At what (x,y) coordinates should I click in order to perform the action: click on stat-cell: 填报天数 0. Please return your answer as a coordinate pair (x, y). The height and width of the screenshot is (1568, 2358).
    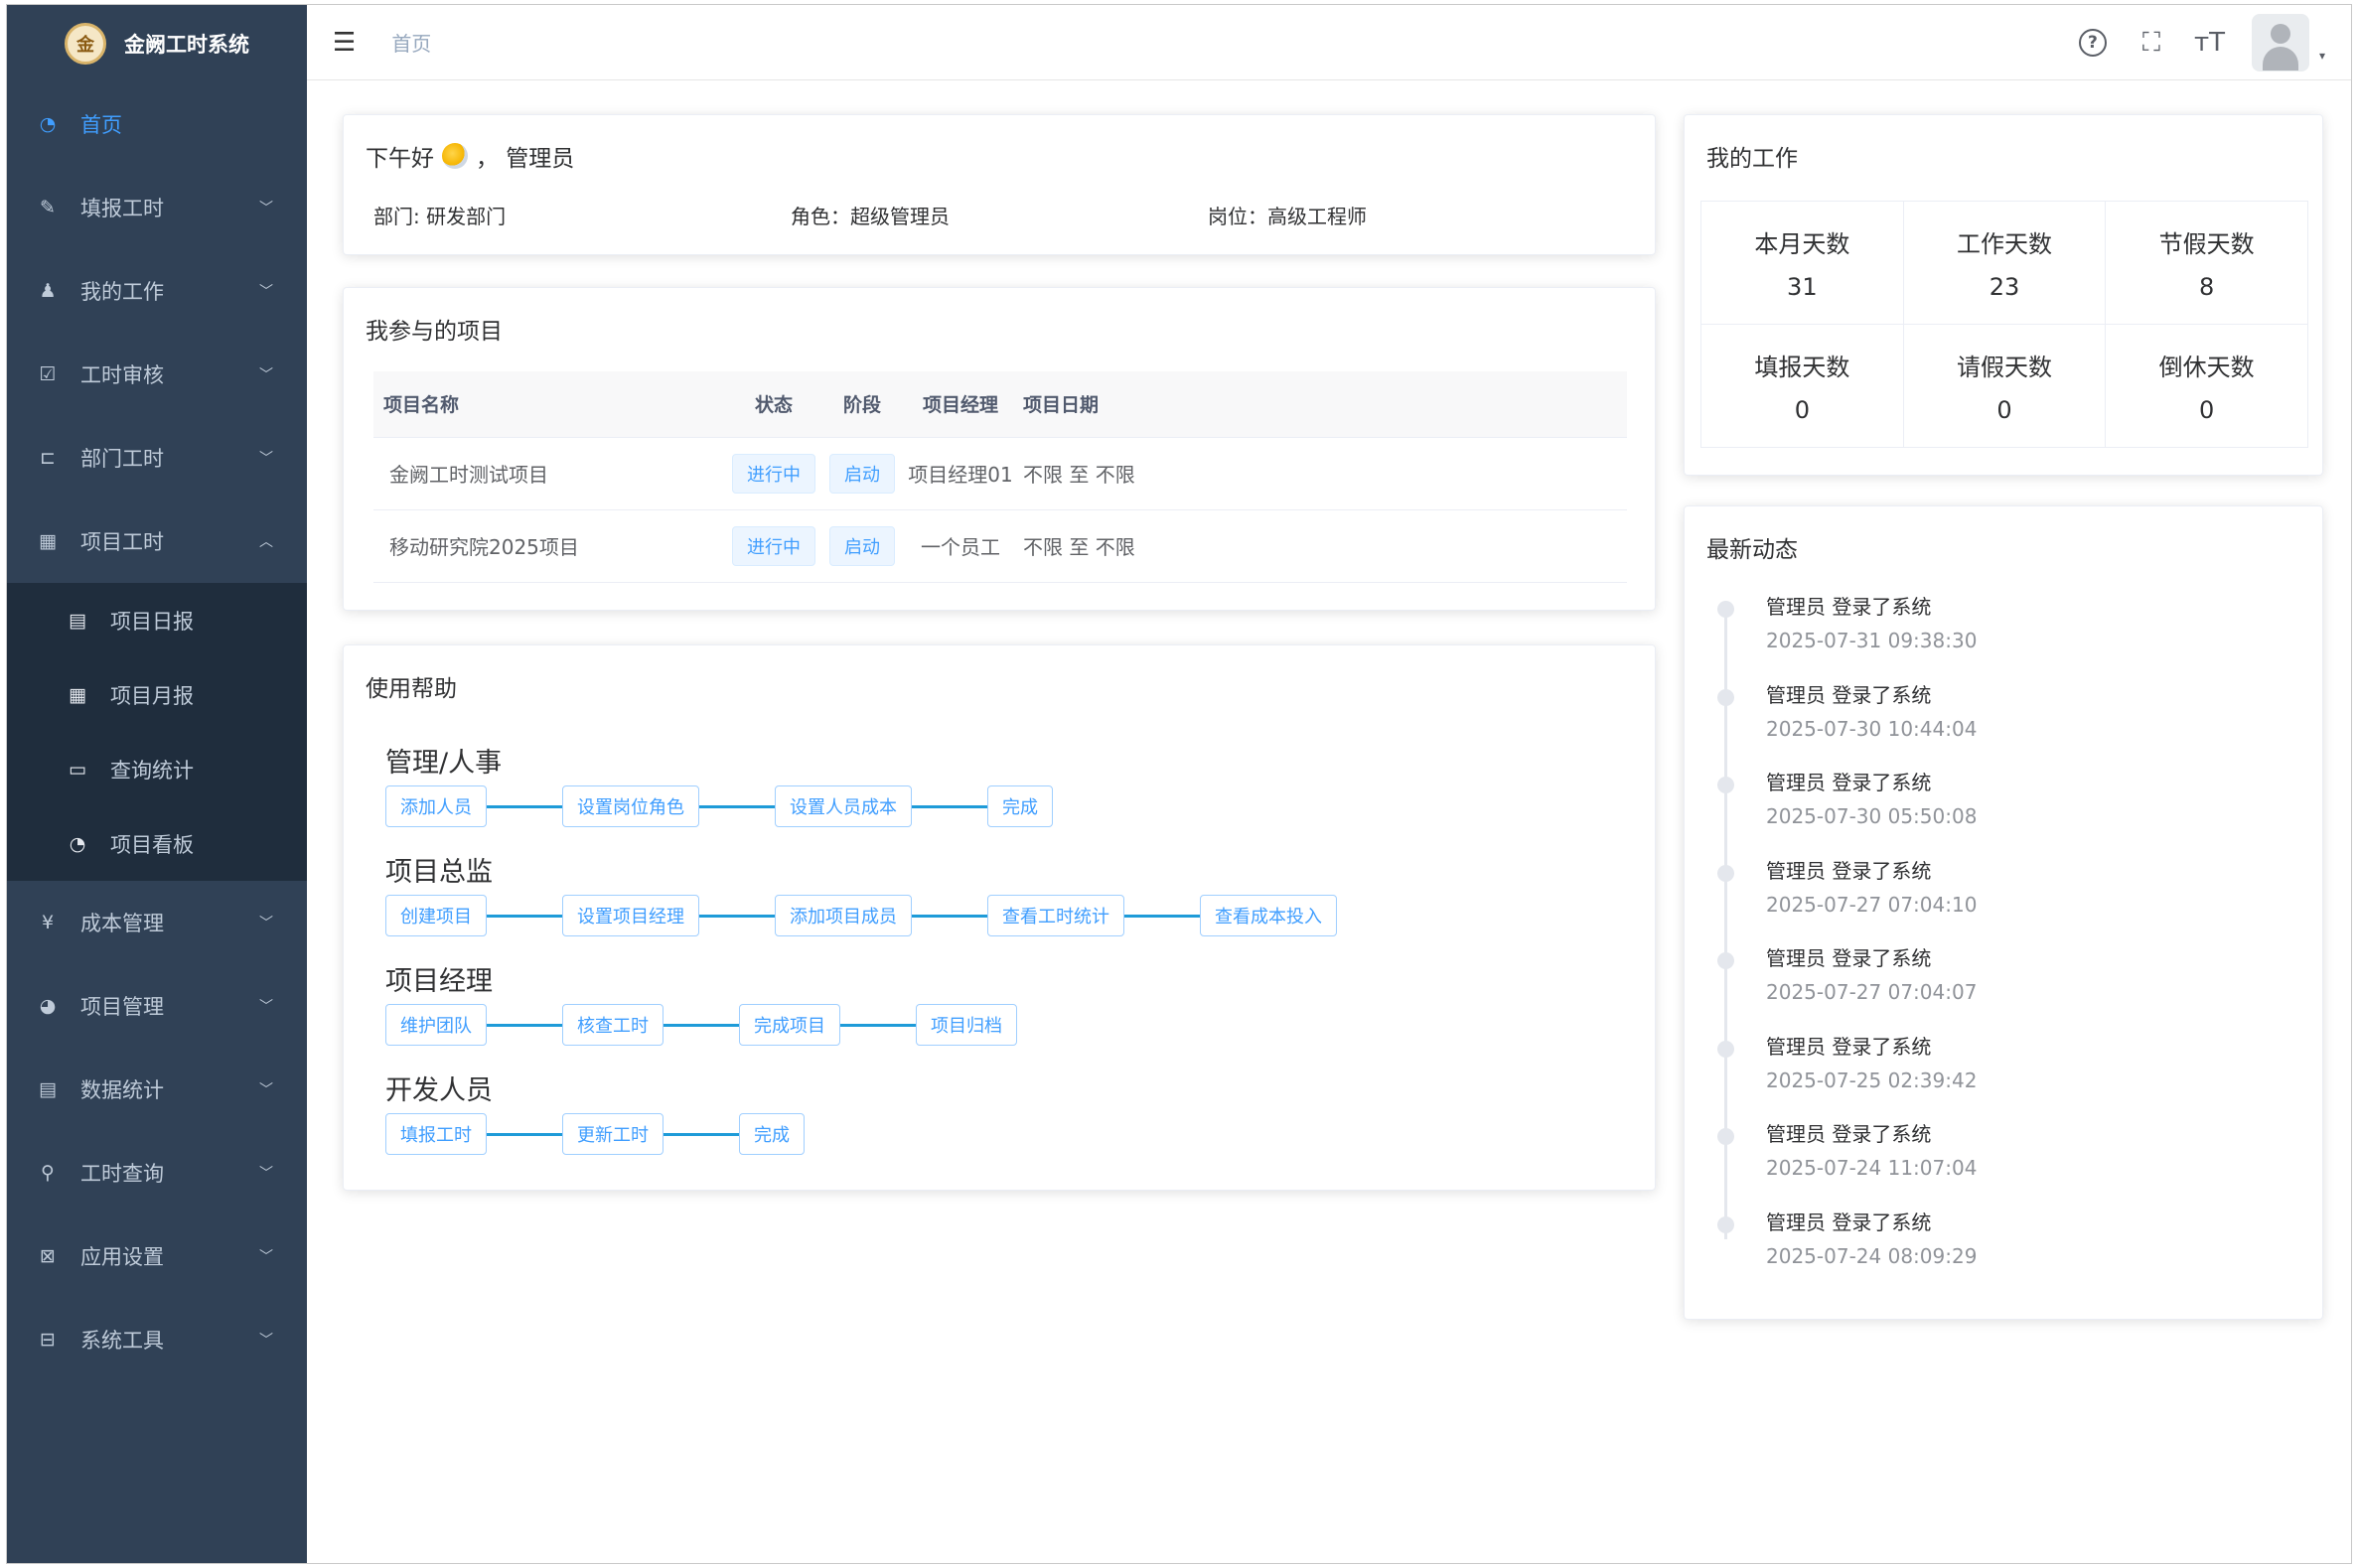
    Looking at the image, I should click on (1802, 386).